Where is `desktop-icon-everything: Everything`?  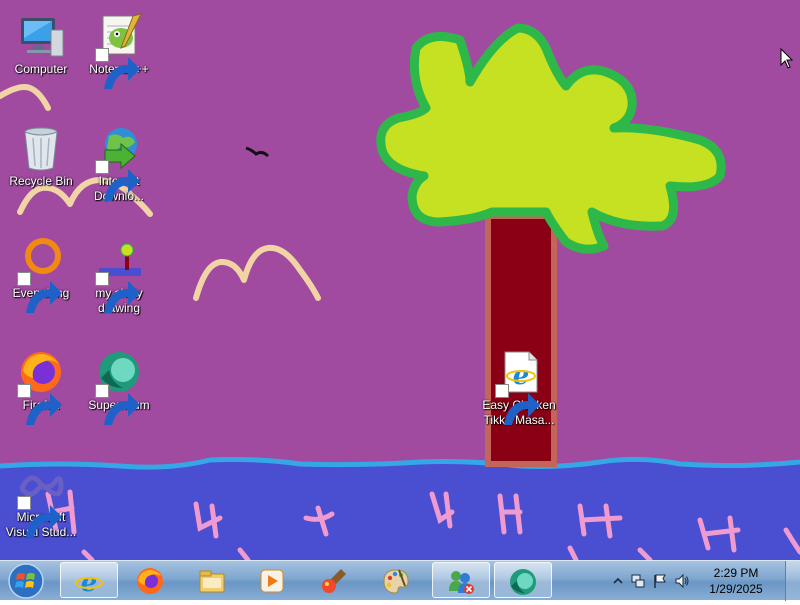
desktop-icon-everything: Everything is located at coordinates (41, 280).